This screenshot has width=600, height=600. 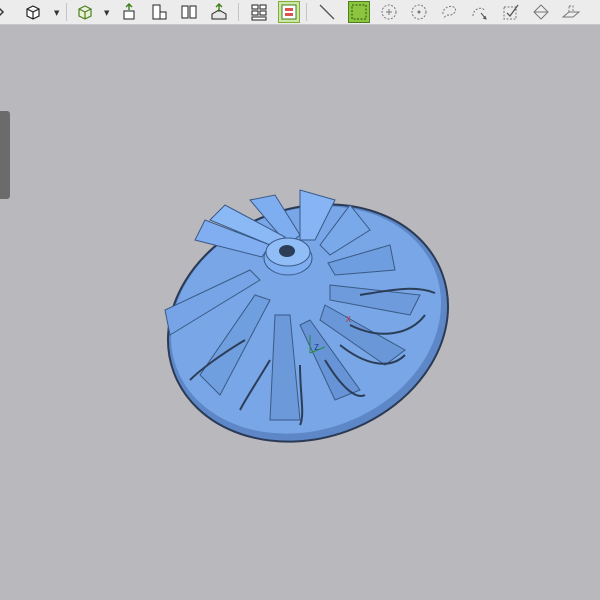 What do you see at coordinates (571, 12) in the screenshot?
I see `plane-select-icon` at bounding box center [571, 12].